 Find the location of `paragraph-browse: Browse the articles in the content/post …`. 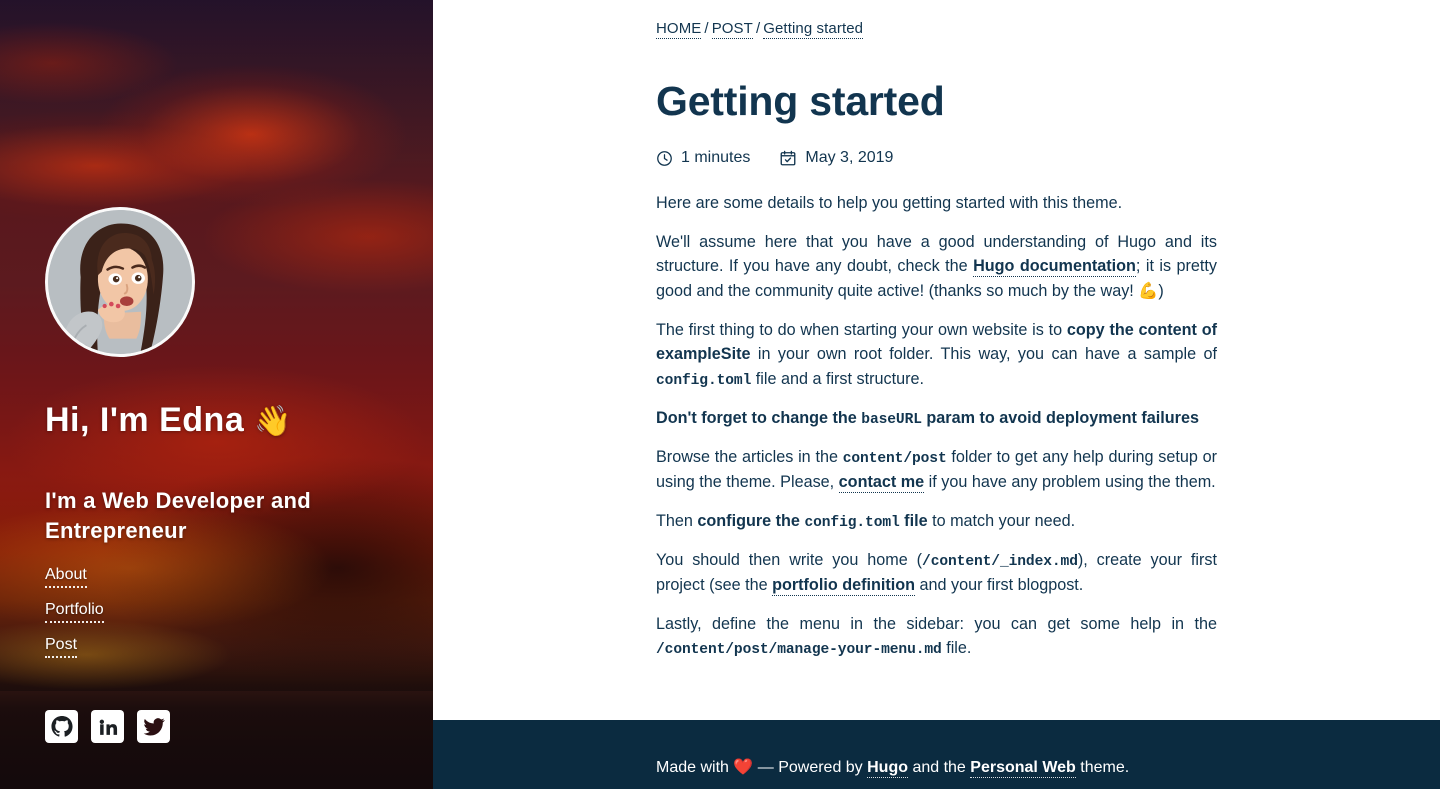

paragraph-browse: Browse the articles in the content/post … is located at coordinates (936, 470).